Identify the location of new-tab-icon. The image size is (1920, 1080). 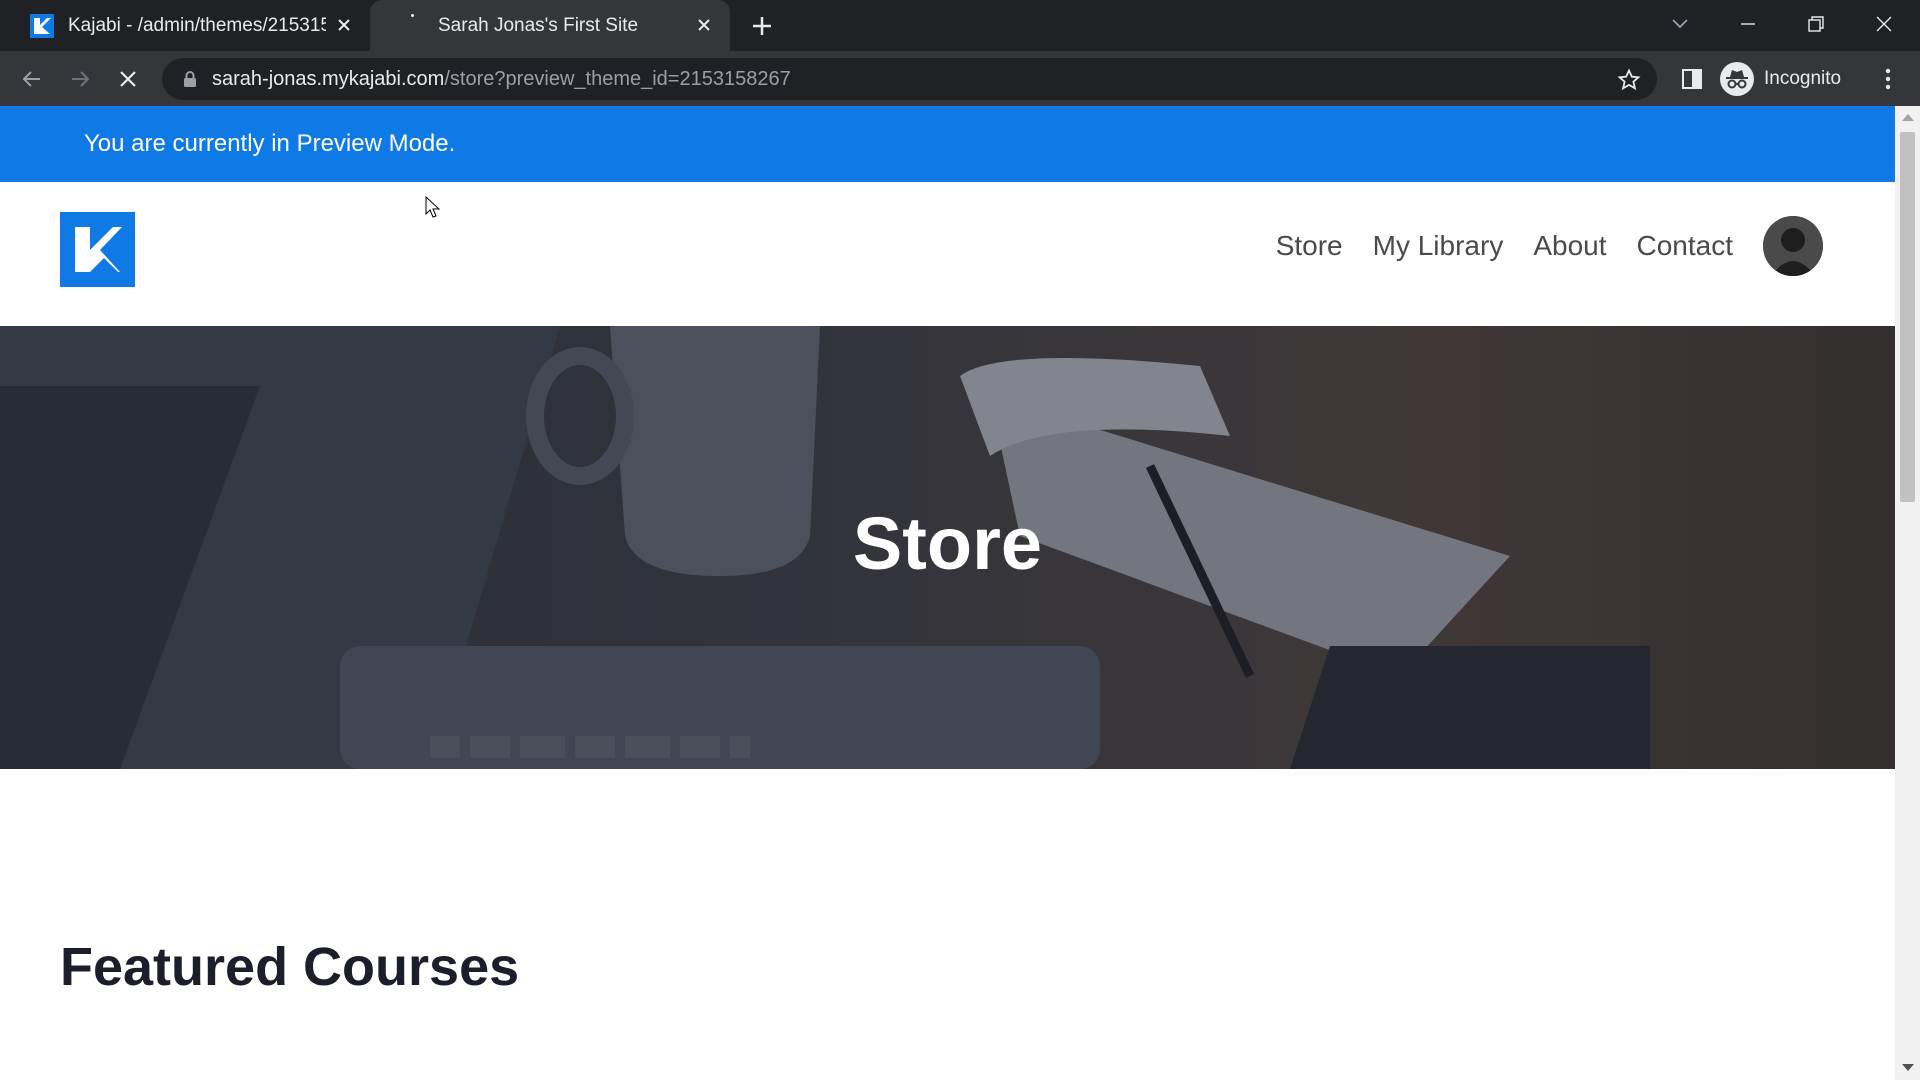
(762, 26).